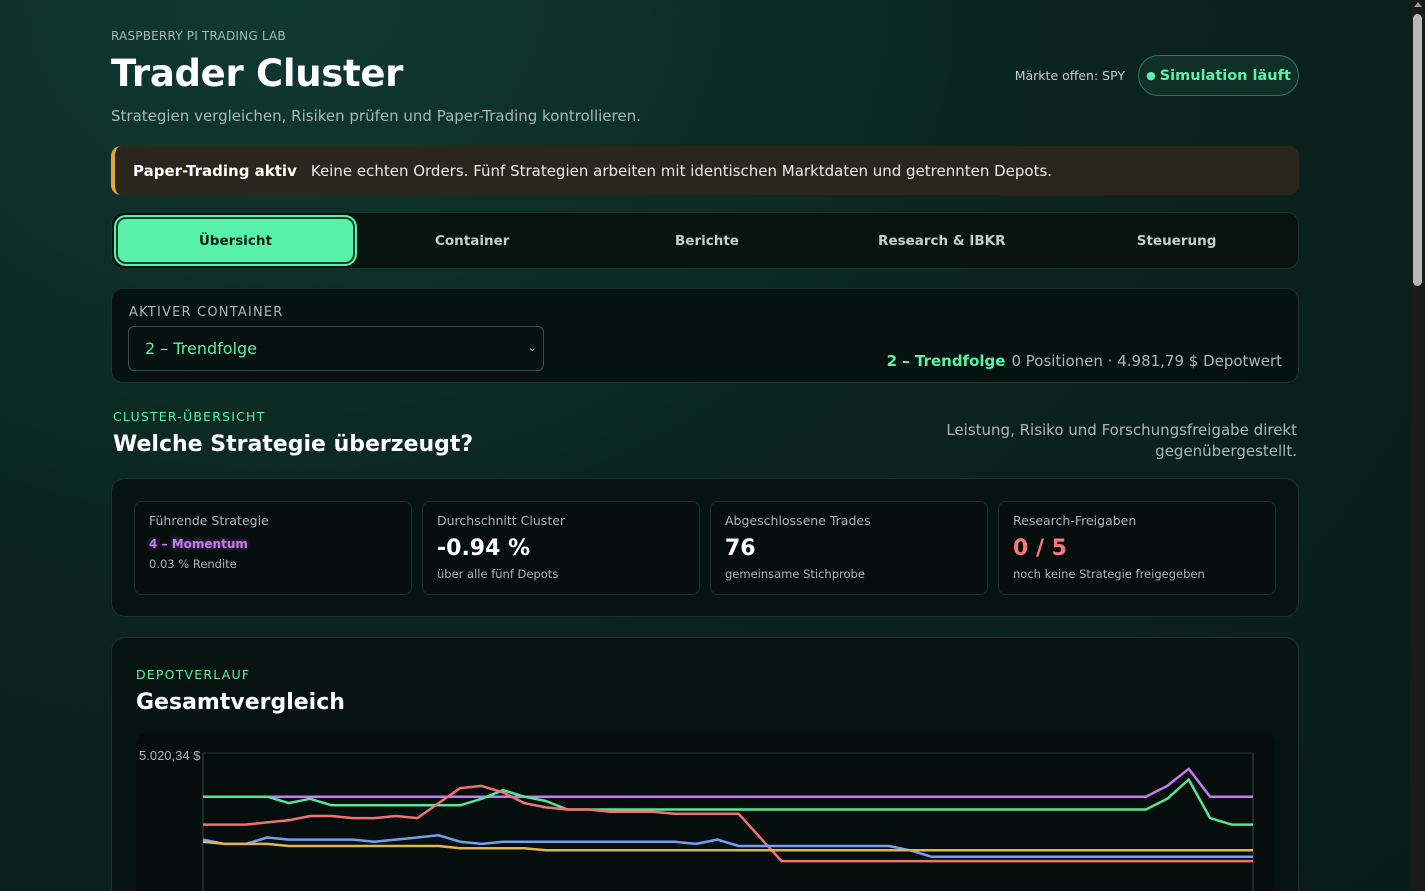 The width and height of the screenshot is (1425, 891). What do you see at coordinates (501, 520) in the screenshot?
I see `card-label: Durchschnitt Cluster` at bounding box center [501, 520].